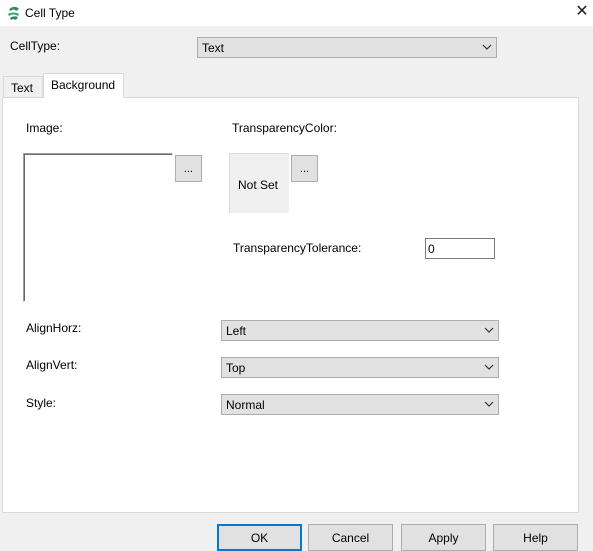 The width and height of the screenshot is (593, 551). What do you see at coordinates (245, 405) in the screenshot?
I see `style-value: Normal` at bounding box center [245, 405].